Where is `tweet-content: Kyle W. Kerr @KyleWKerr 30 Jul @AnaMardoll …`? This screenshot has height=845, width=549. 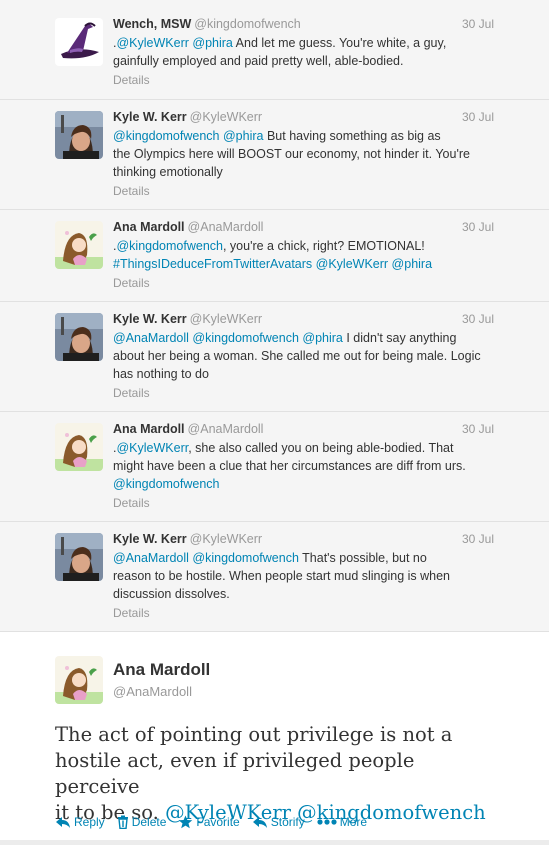
tweet-content: Kyle W. Kerr @KyleWKerr 30 Jul @AnaMardoll … is located at coordinates (303, 356).